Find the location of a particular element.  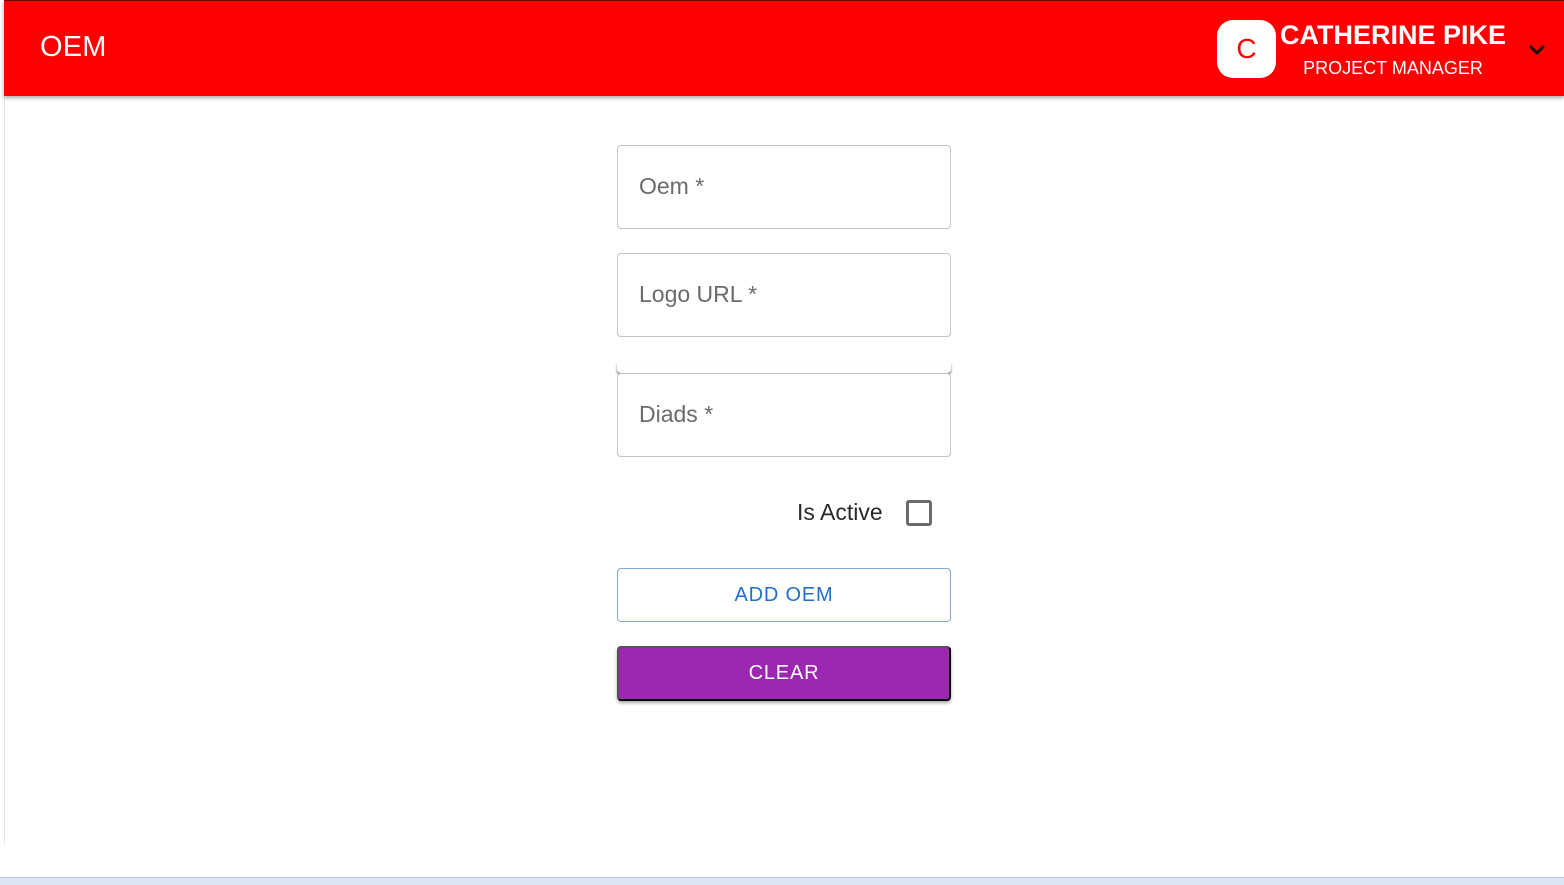

left-edge is located at coordinates (2, 422).